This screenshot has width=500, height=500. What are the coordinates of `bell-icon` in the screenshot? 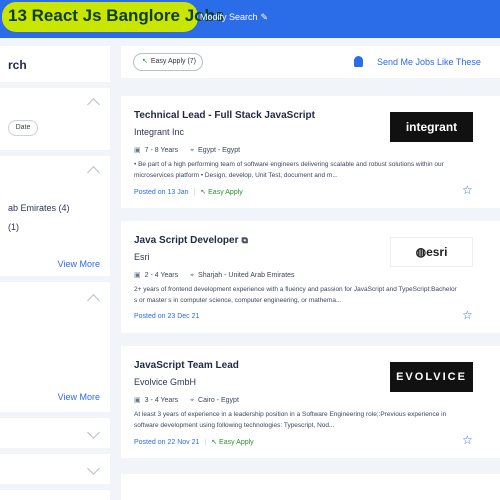 It's located at (358, 61).